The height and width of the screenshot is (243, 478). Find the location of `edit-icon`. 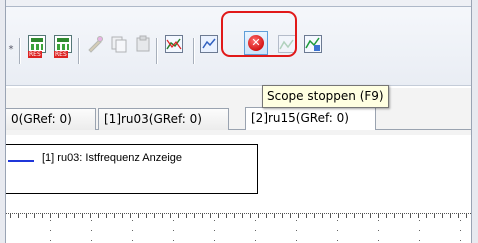

edit-icon is located at coordinates (95, 44).